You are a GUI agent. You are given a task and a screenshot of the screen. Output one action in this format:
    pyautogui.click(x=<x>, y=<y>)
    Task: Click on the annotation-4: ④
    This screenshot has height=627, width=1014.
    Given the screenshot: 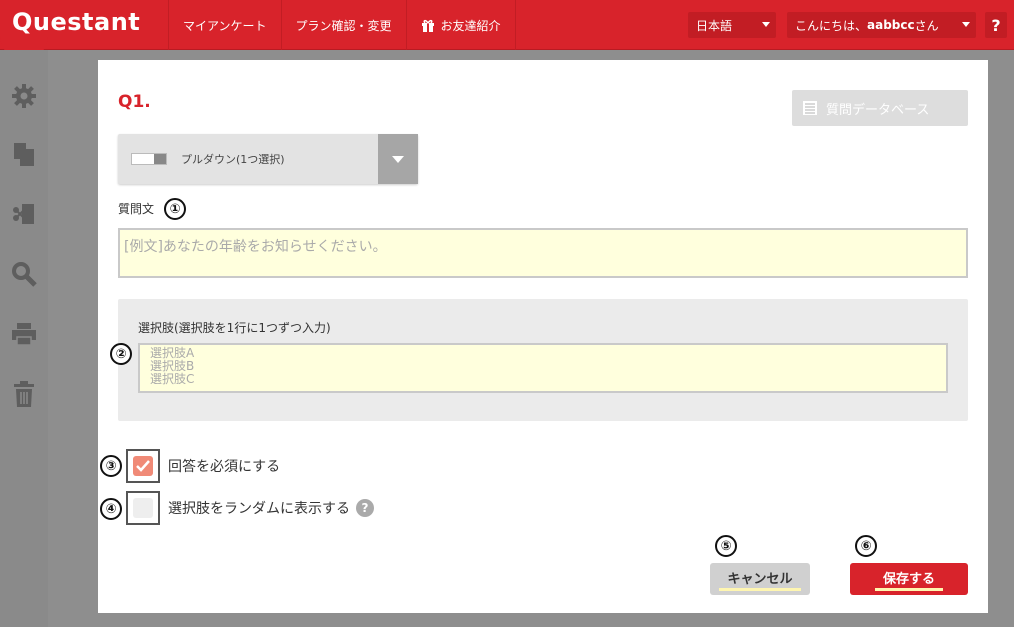 What is the action you would take?
    pyautogui.click(x=111, y=509)
    